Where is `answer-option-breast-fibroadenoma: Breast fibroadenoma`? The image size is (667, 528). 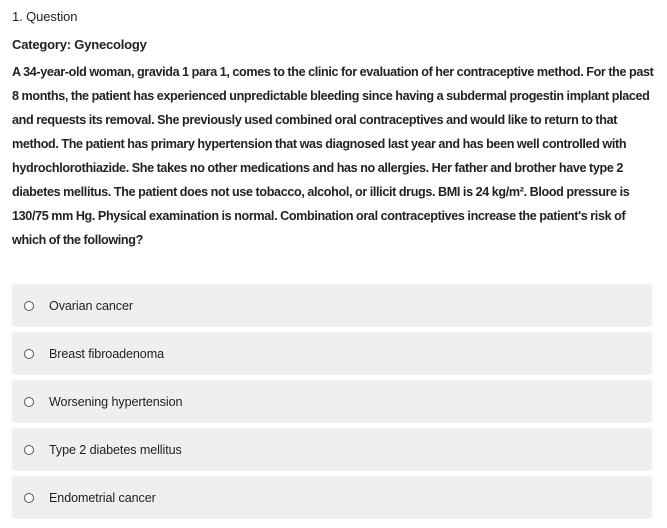 answer-option-breast-fibroadenoma: Breast fibroadenoma is located at coordinates (332, 353).